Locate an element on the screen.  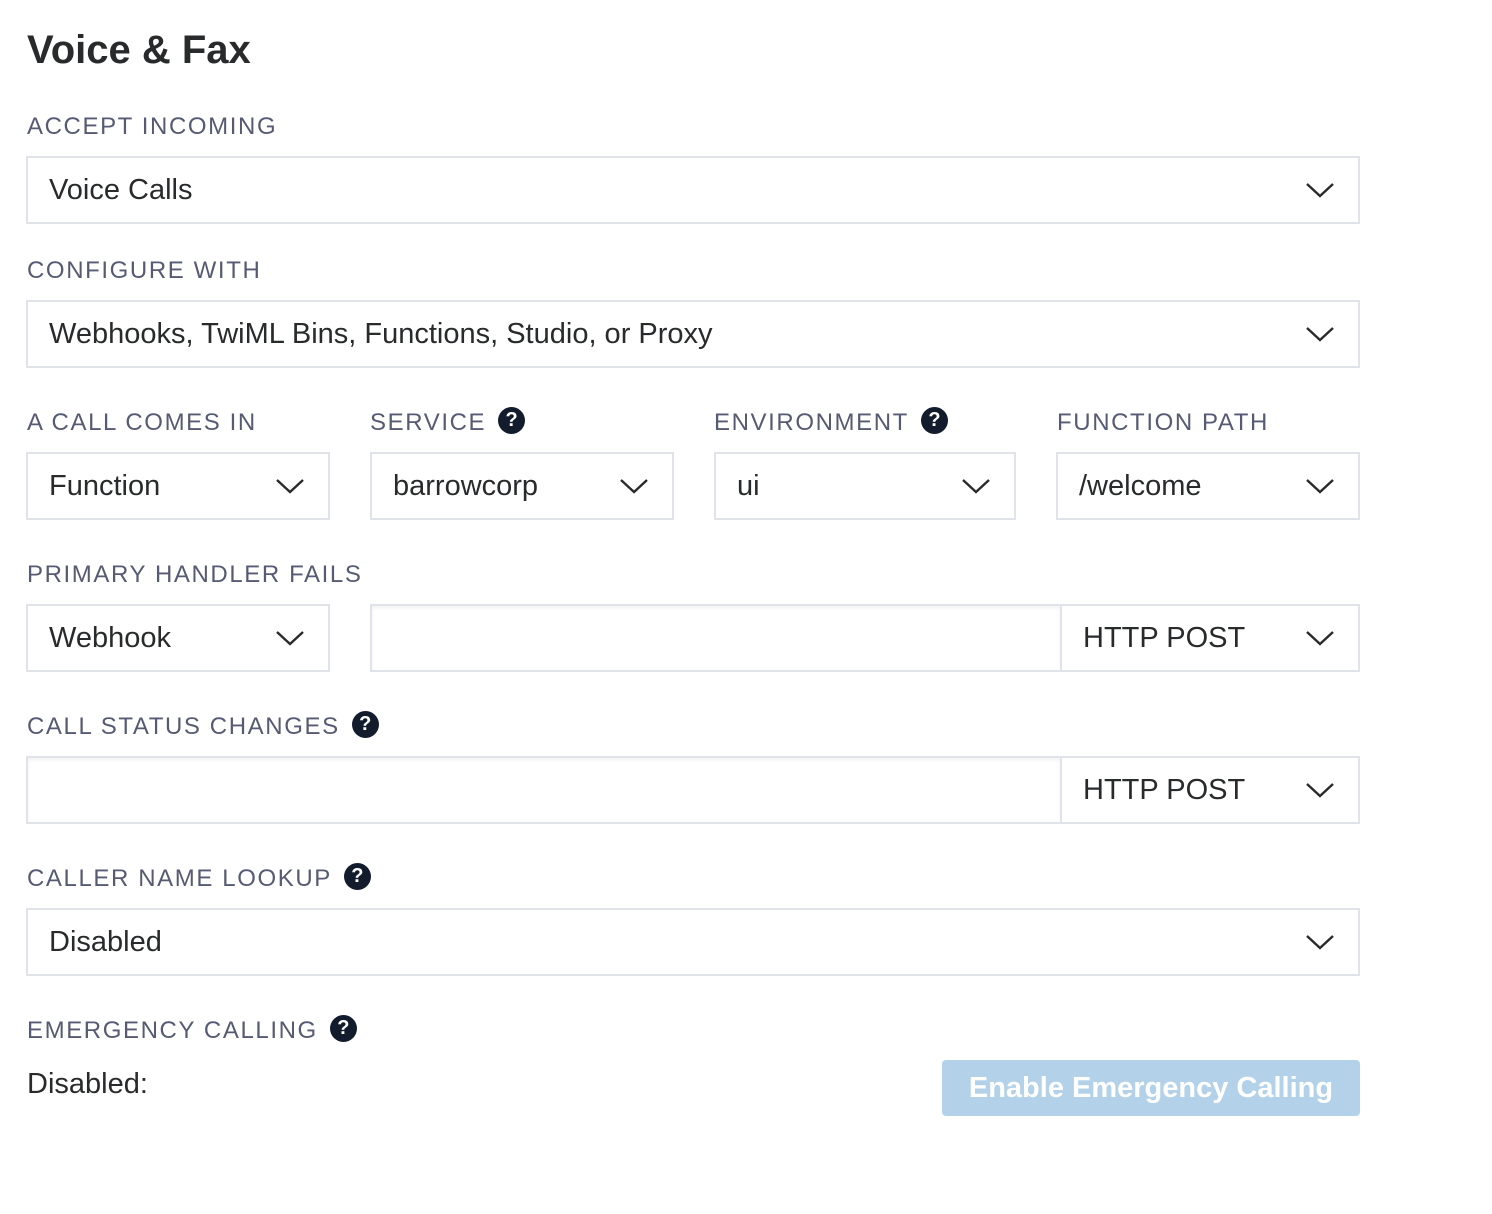
primary-handler-type-value: Webhook is located at coordinates (110, 637).